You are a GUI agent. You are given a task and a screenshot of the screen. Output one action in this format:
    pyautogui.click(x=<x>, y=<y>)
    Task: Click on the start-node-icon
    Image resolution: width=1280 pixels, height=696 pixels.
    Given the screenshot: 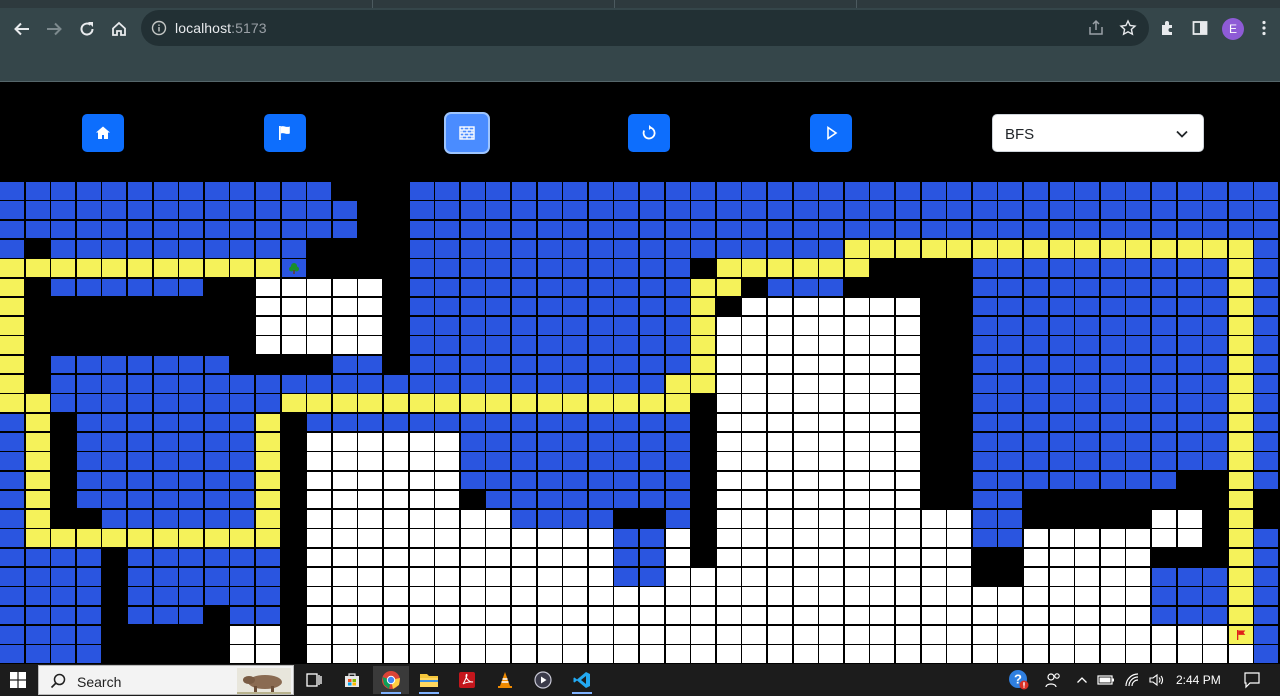 What is the action you would take?
    pyautogui.click(x=293, y=268)
    